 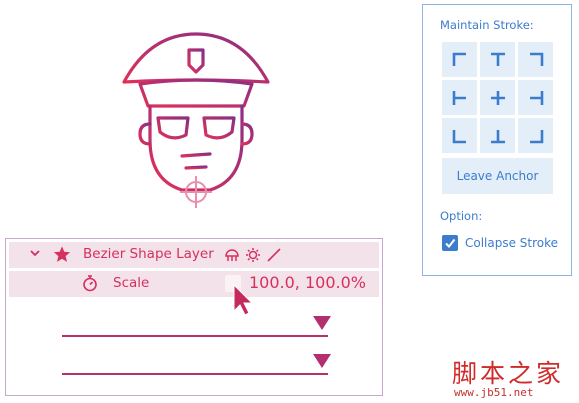 I want to click on motion-blur-icon, so click(x=274, y=255).